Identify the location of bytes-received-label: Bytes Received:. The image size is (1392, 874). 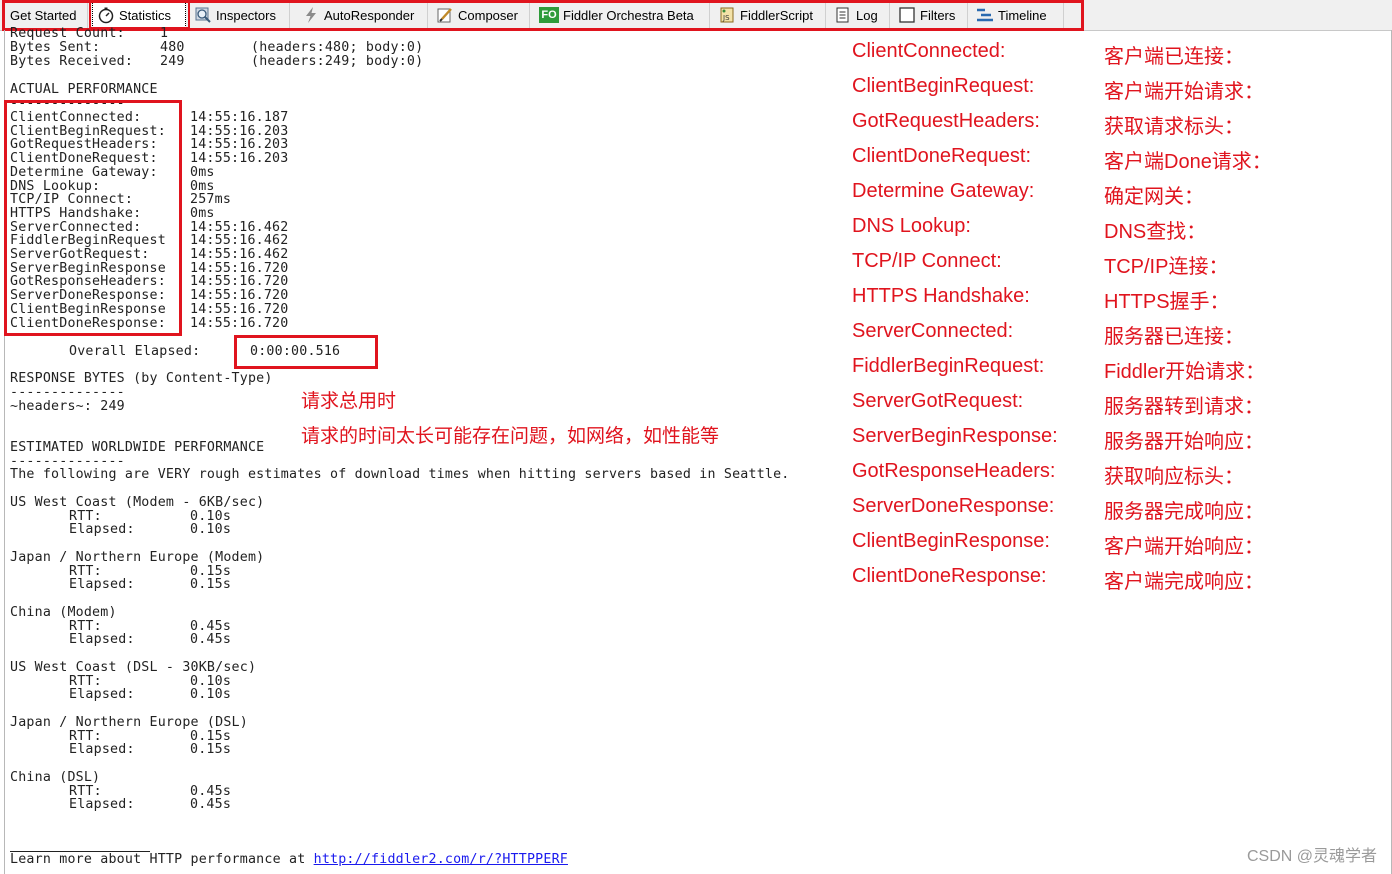
(72, 61).